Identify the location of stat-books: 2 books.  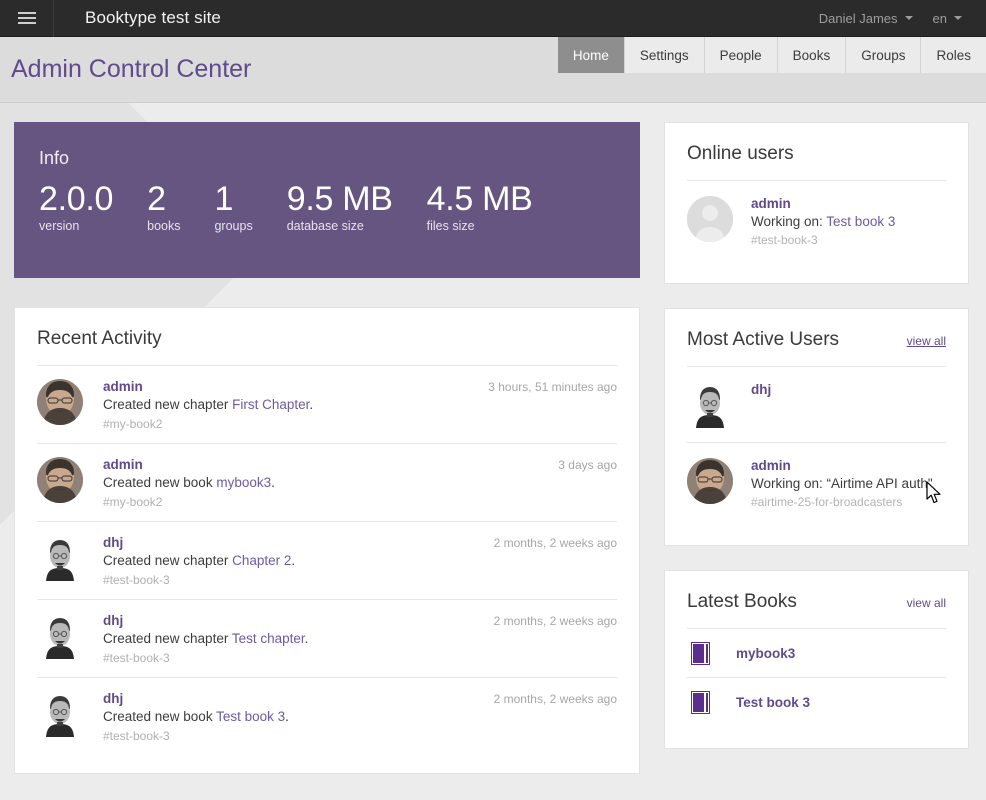
(163, 207).